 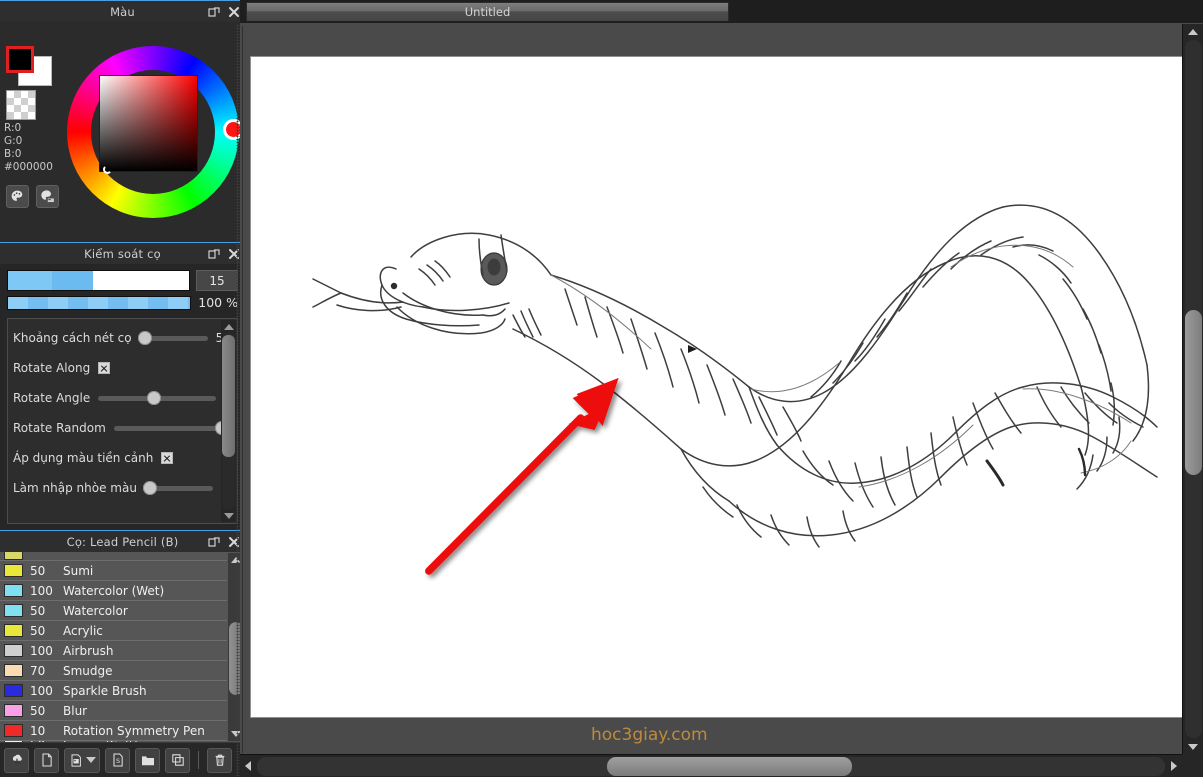 I want to click on brush-size-value: 15, so click(x=217, y=280).